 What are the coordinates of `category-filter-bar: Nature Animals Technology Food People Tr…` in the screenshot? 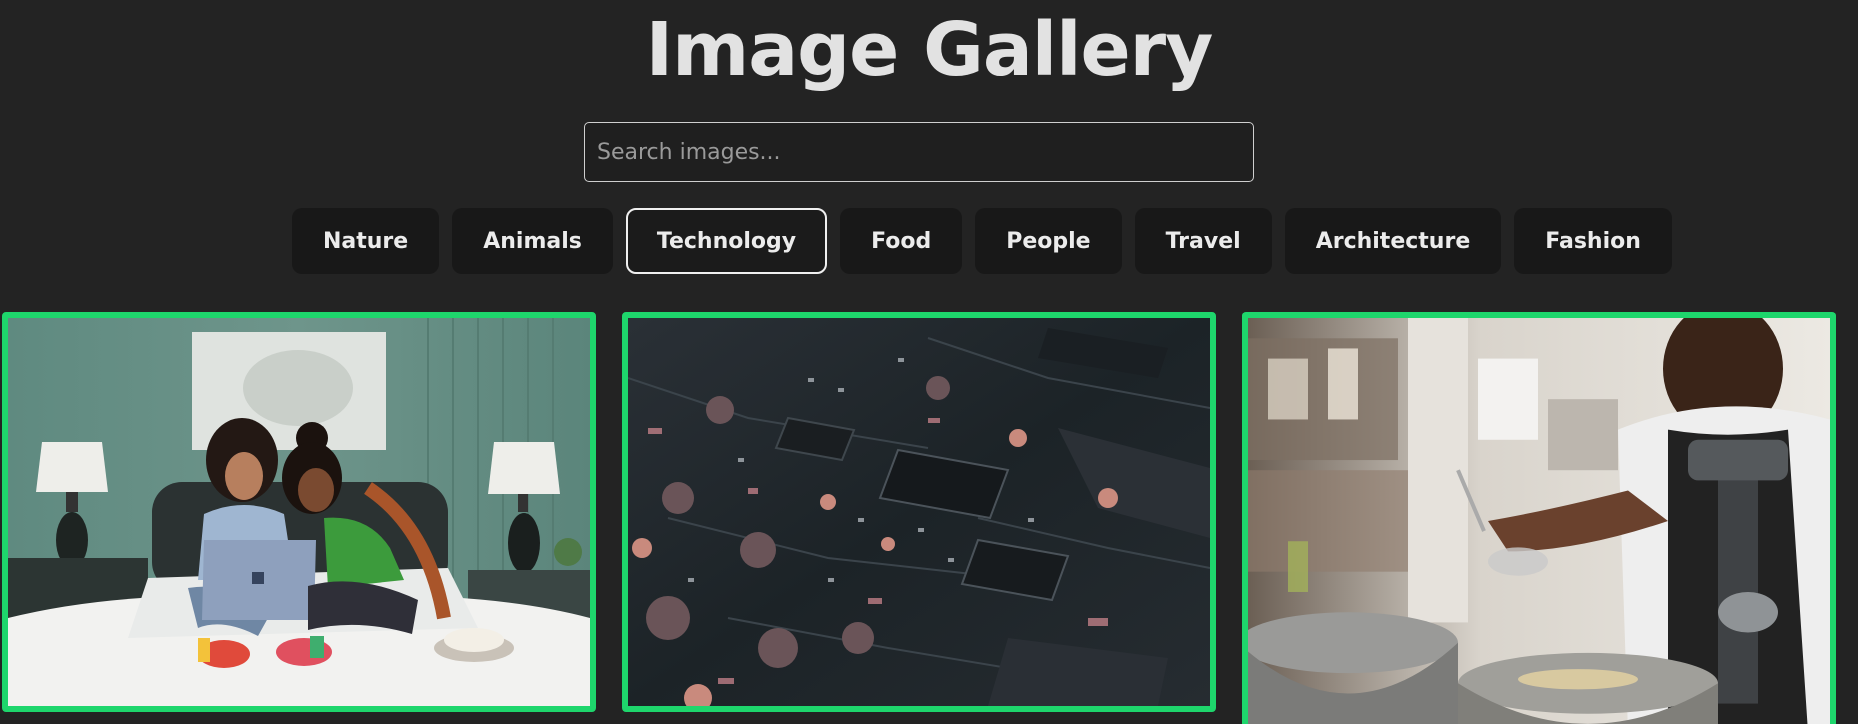 It's located at (982, 241).